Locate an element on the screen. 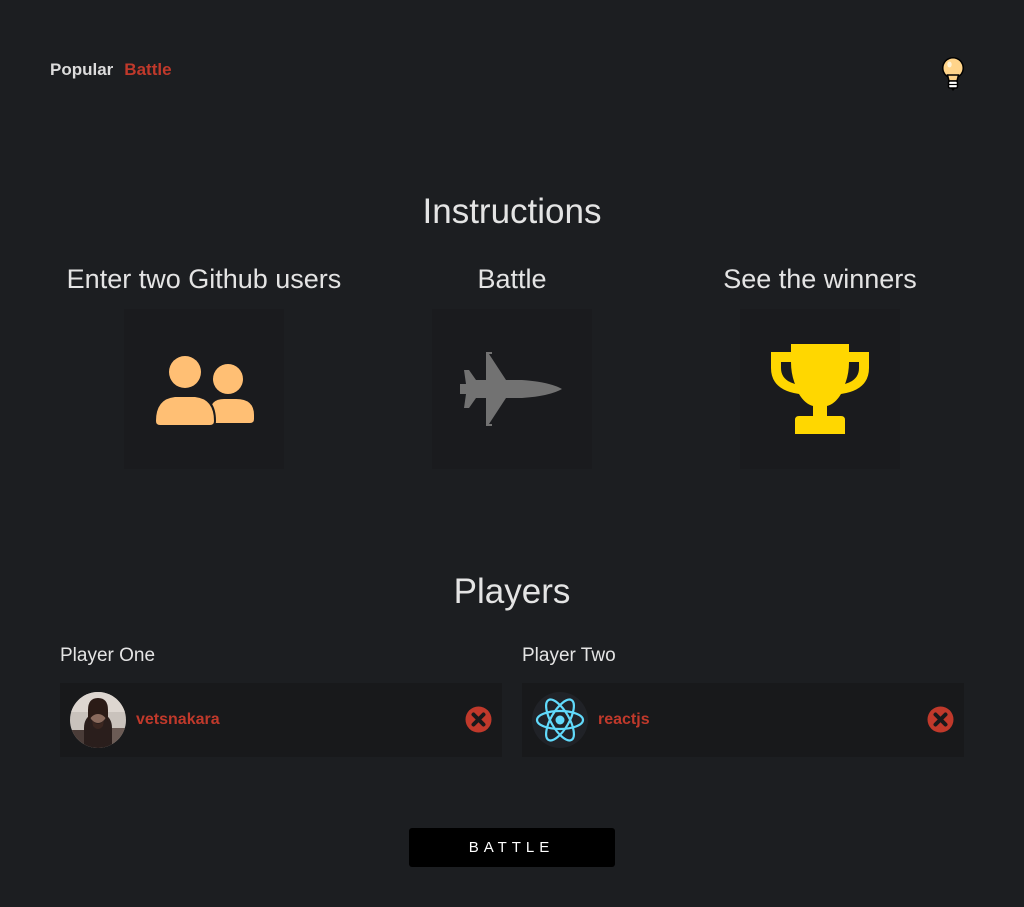  step-label: Battle is located at coordinates (512, 279).